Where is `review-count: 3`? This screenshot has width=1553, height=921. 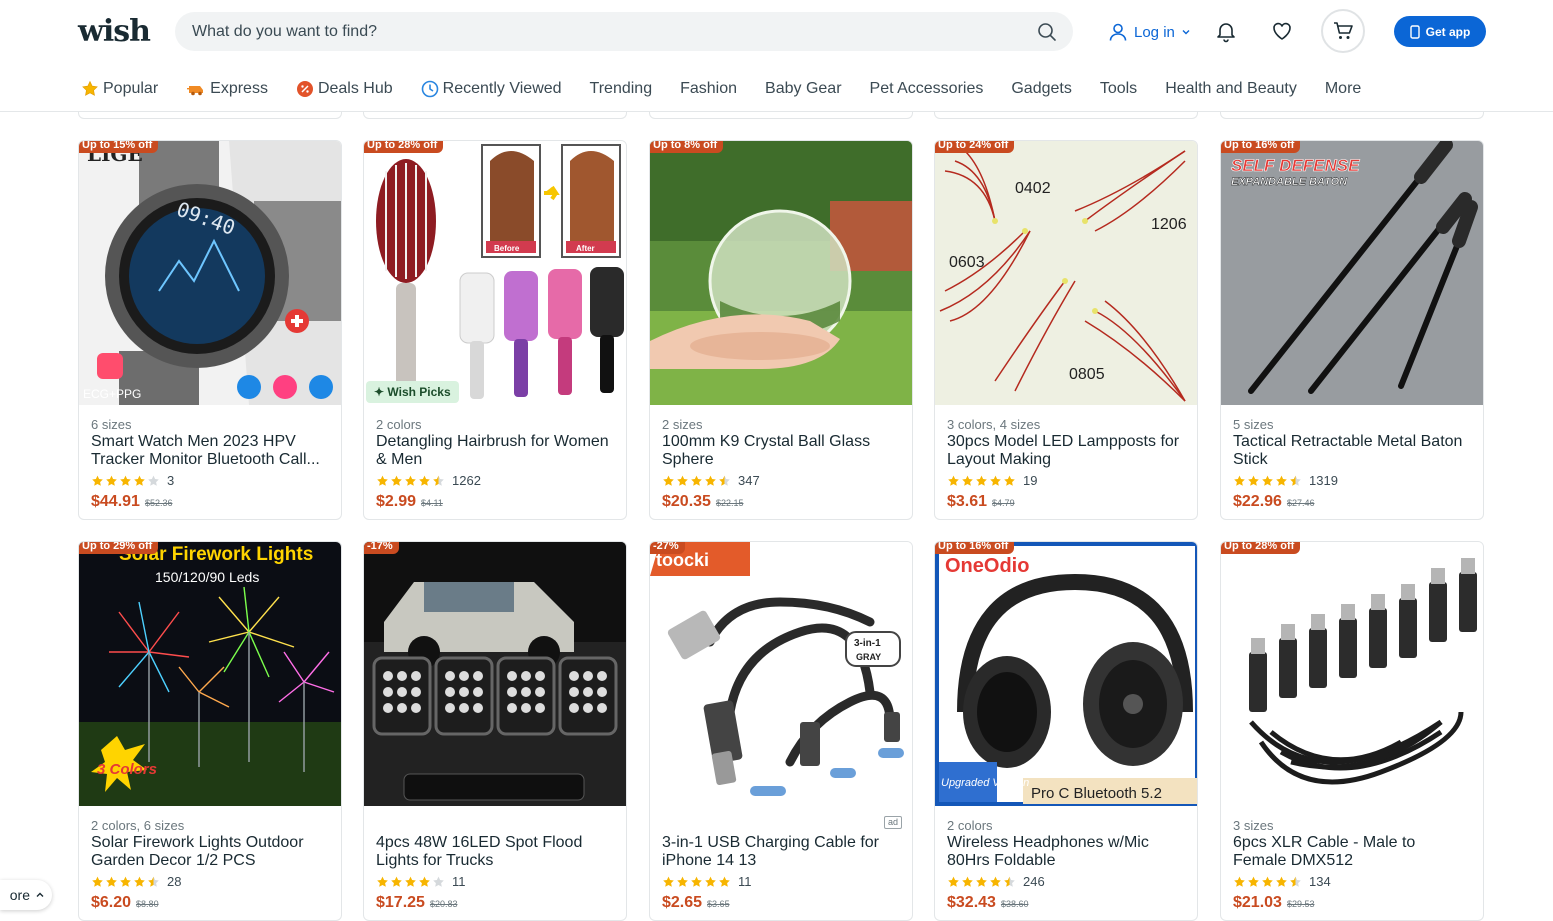
review-count: 3 is located at coordinates (171, 480).